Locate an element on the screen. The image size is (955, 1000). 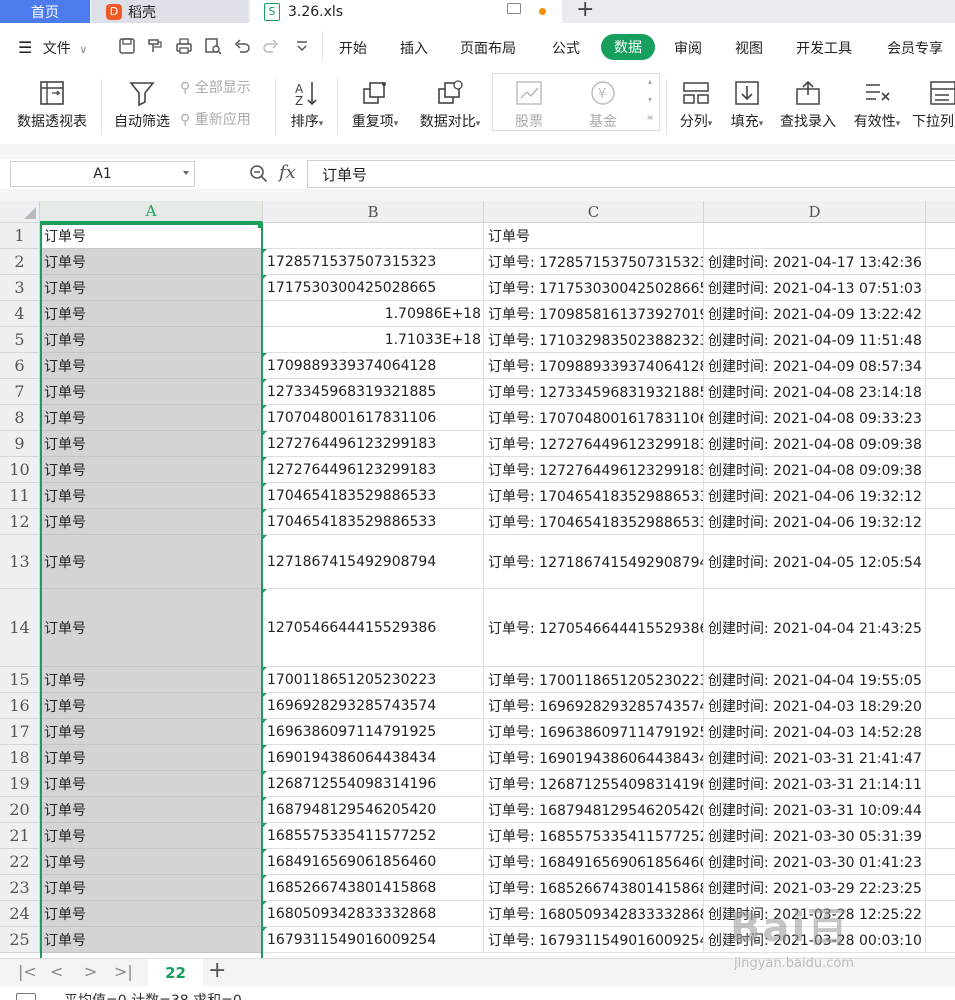
row-header: 21 is located at coordinates (20, 836).